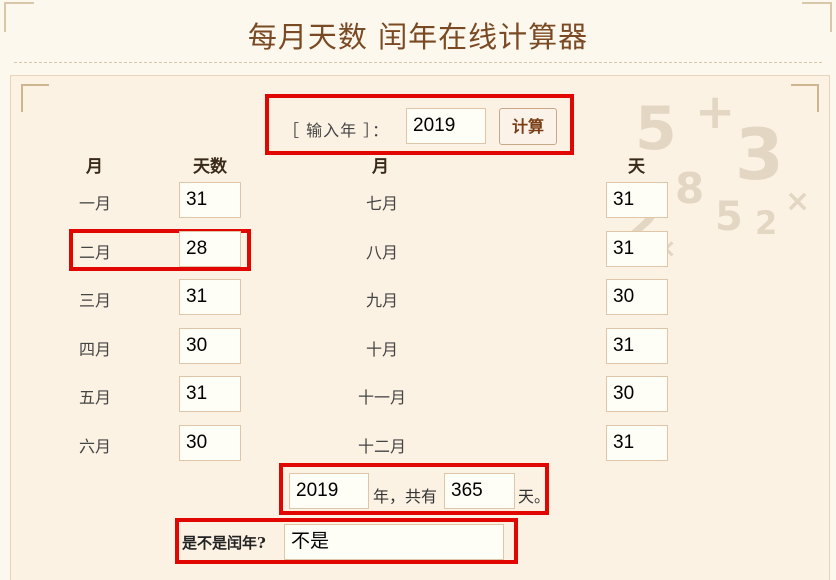  Describe the element at coordinates (418, 62) in the screenshot. I see `title-divider` at that location.